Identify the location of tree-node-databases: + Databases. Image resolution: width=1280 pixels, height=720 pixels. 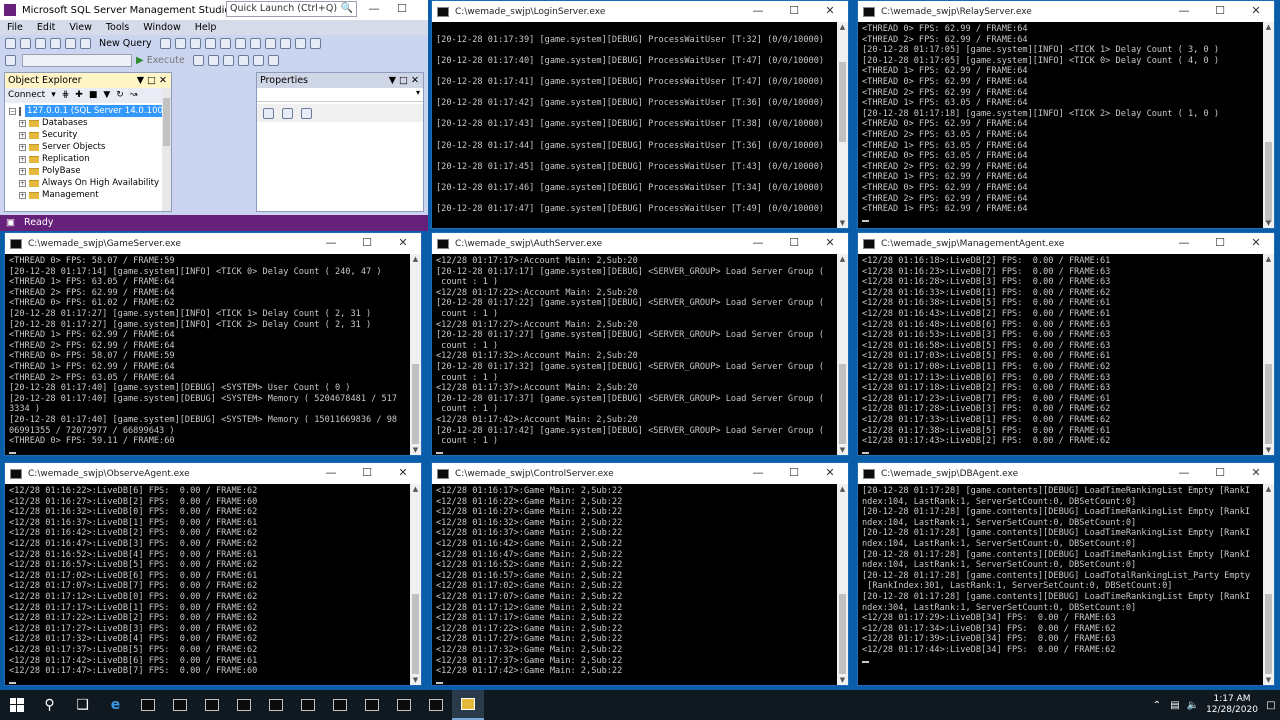
(90, 123).